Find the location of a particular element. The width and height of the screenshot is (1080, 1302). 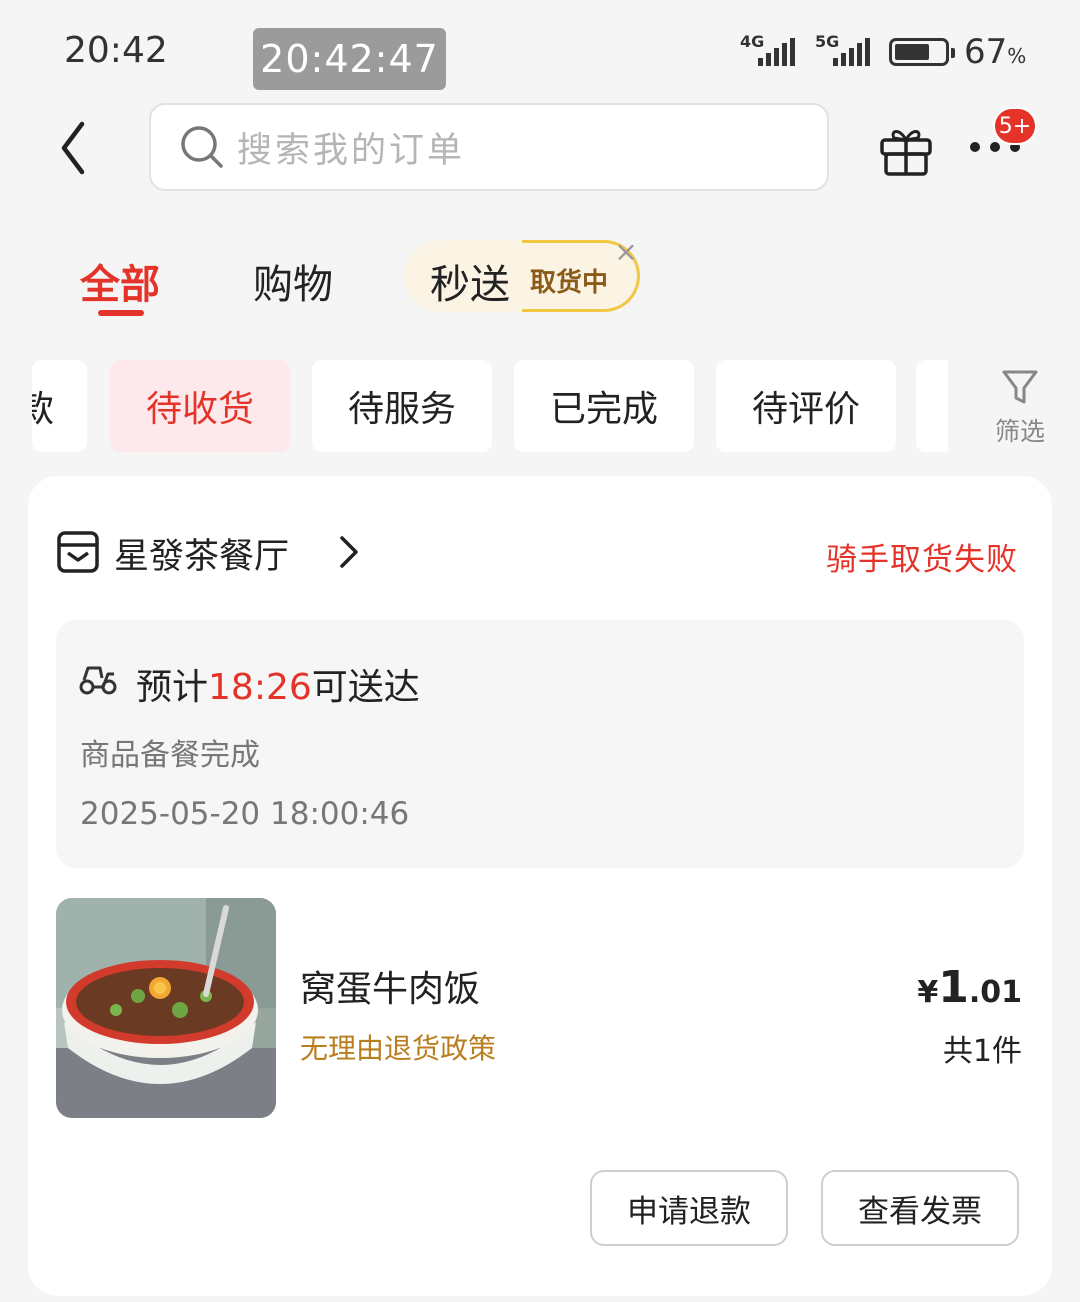

screenshot-time-overlay: 20:42:47 is located at coordinates (349, 59).